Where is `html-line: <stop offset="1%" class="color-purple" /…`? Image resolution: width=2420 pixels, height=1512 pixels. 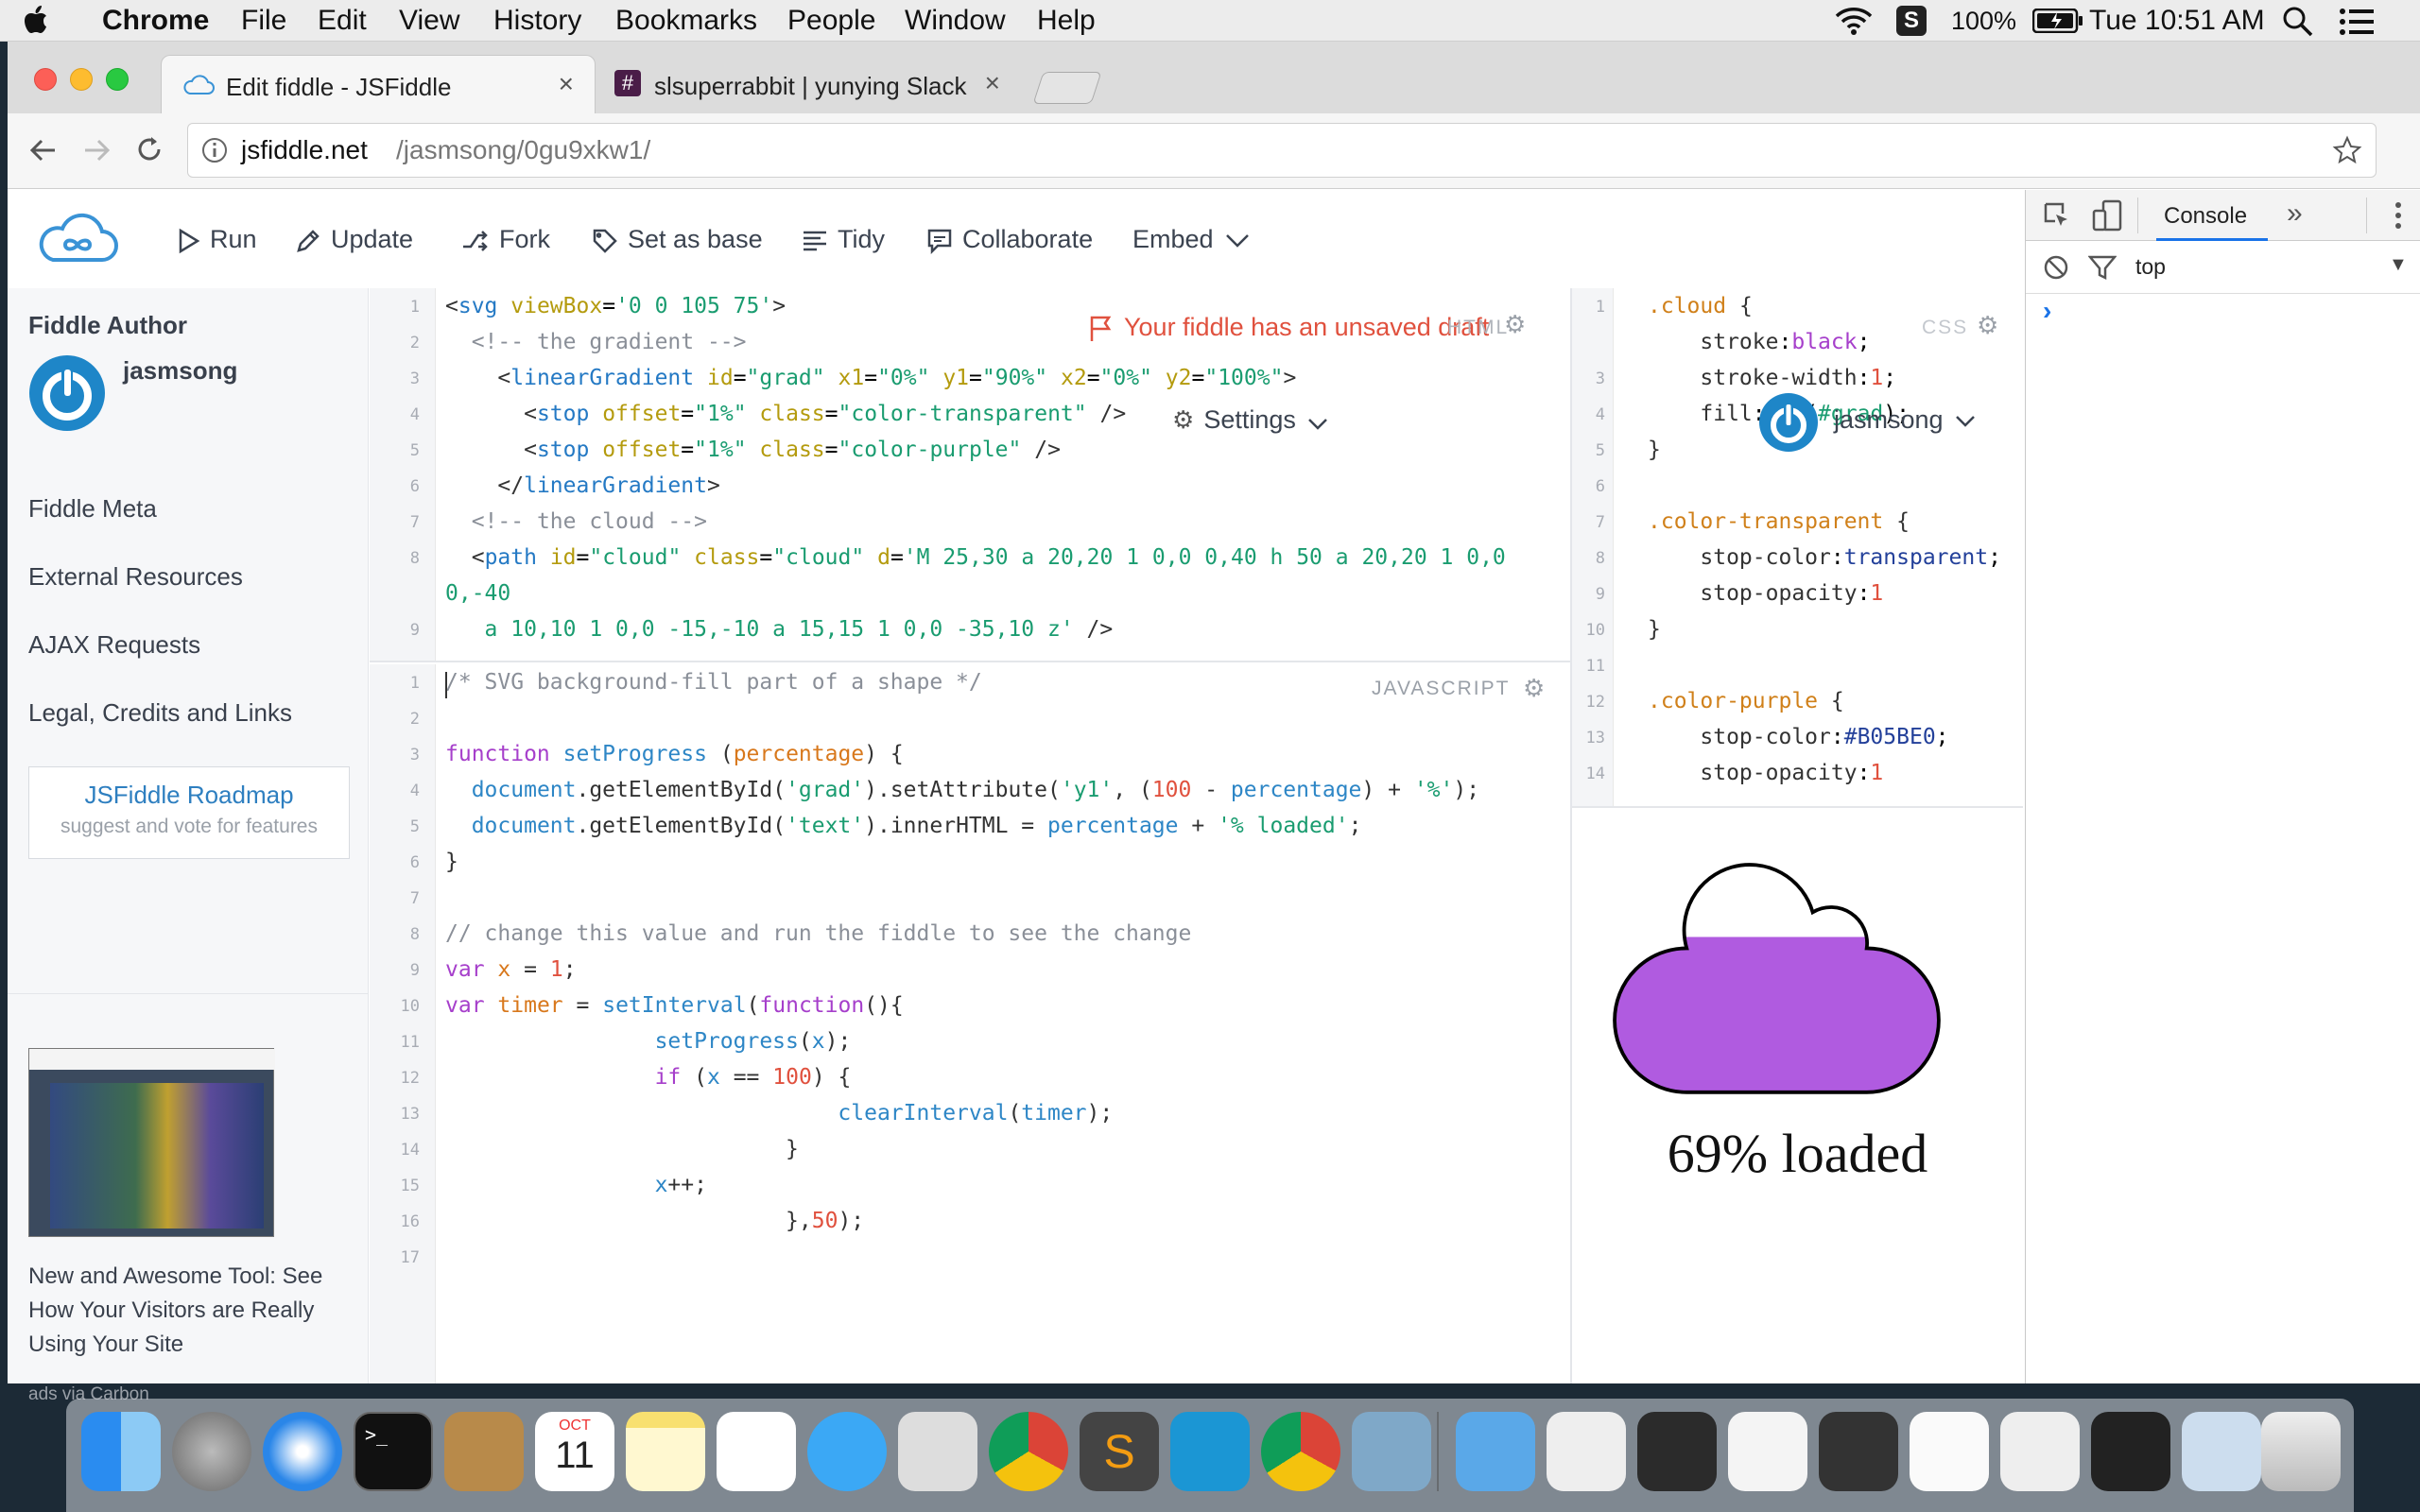
html-line: <stop offset="1%" class="color-purple" /… is located at coordinates (792, 450).